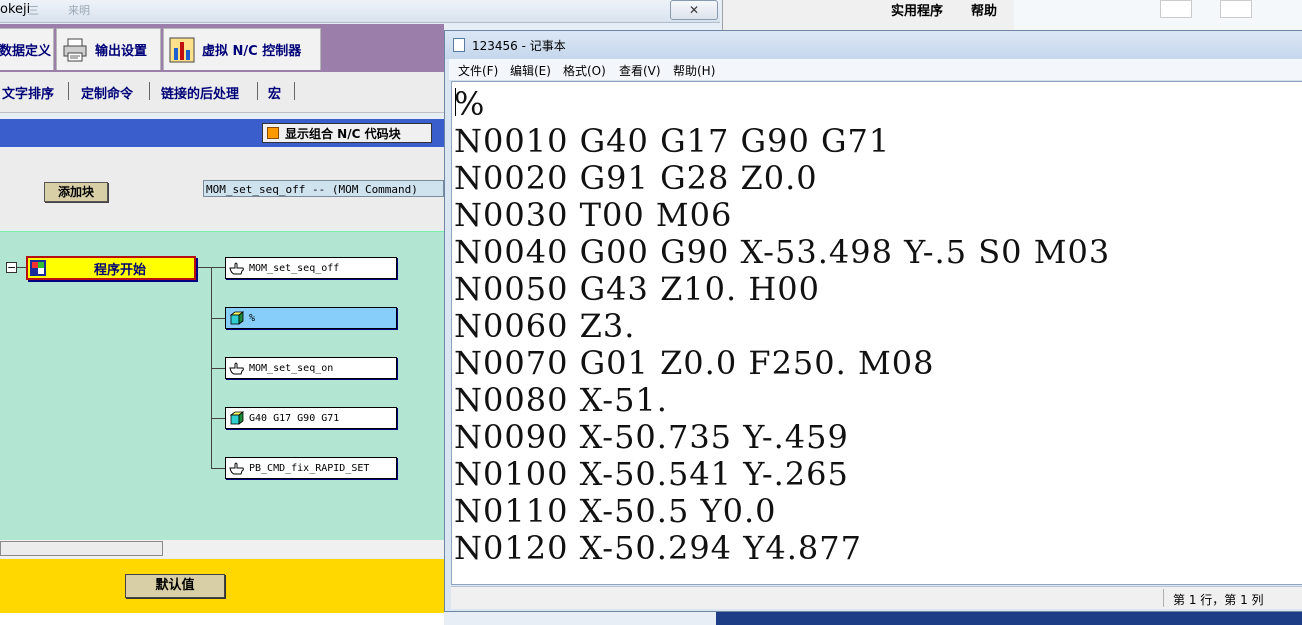 The image size is (1302, 625). I want to click on menu-help: 帮助, so click(984, 9).